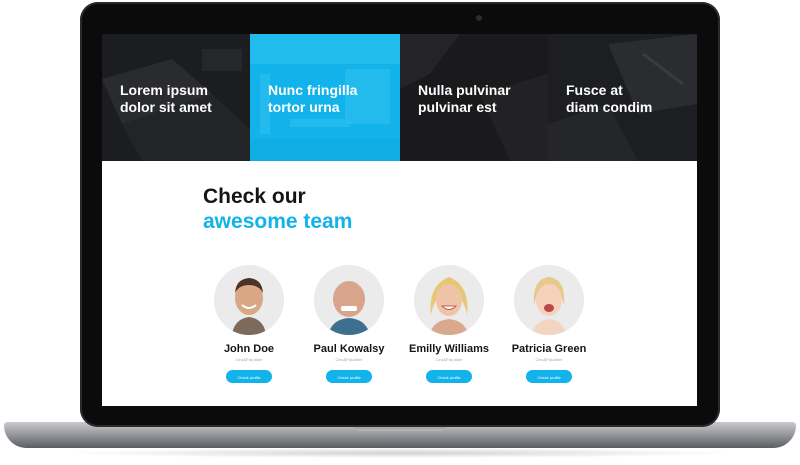 This screenshot has width=800, height=465. I want to click on member-name: Paul Kowalsy, so click(349, 349).